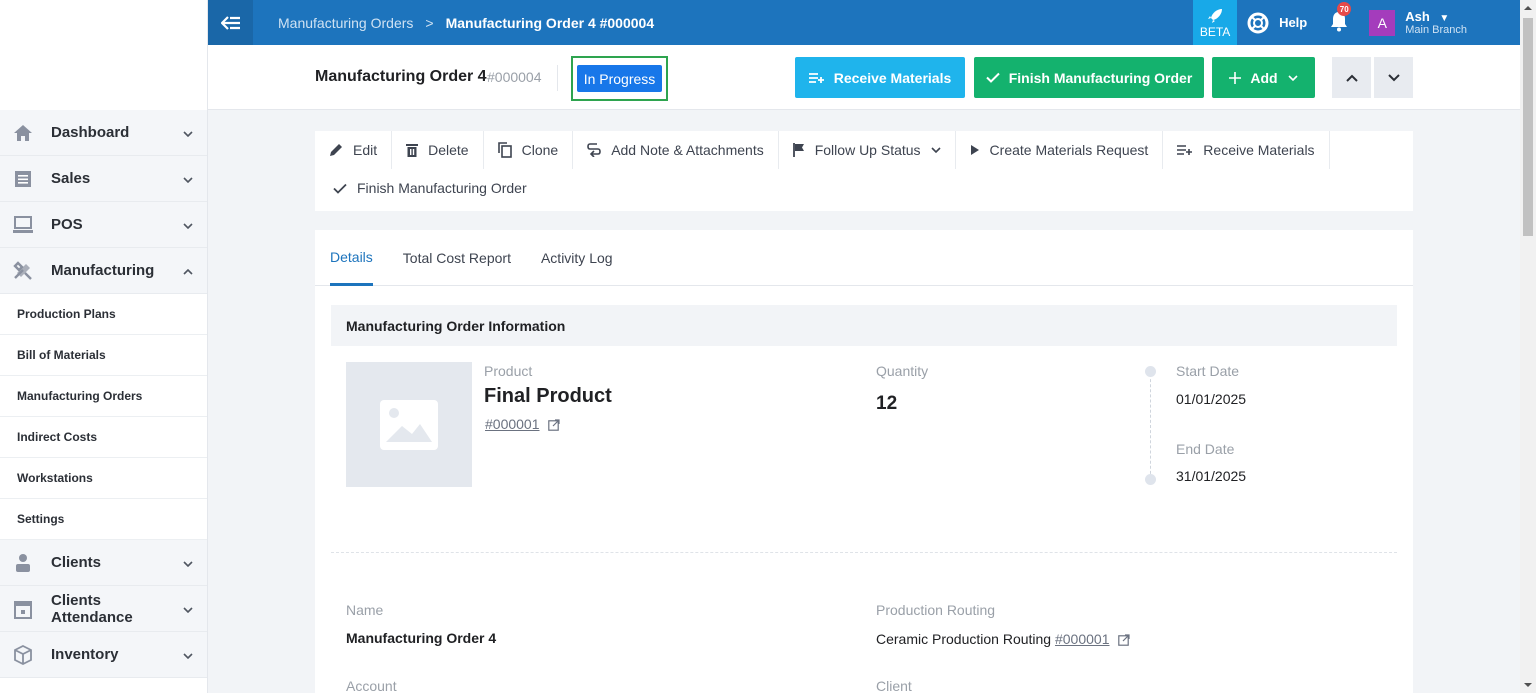  Describe the element at coordinates (365, 150) in the screenshot. I see `edit-label: Edit` at that location.